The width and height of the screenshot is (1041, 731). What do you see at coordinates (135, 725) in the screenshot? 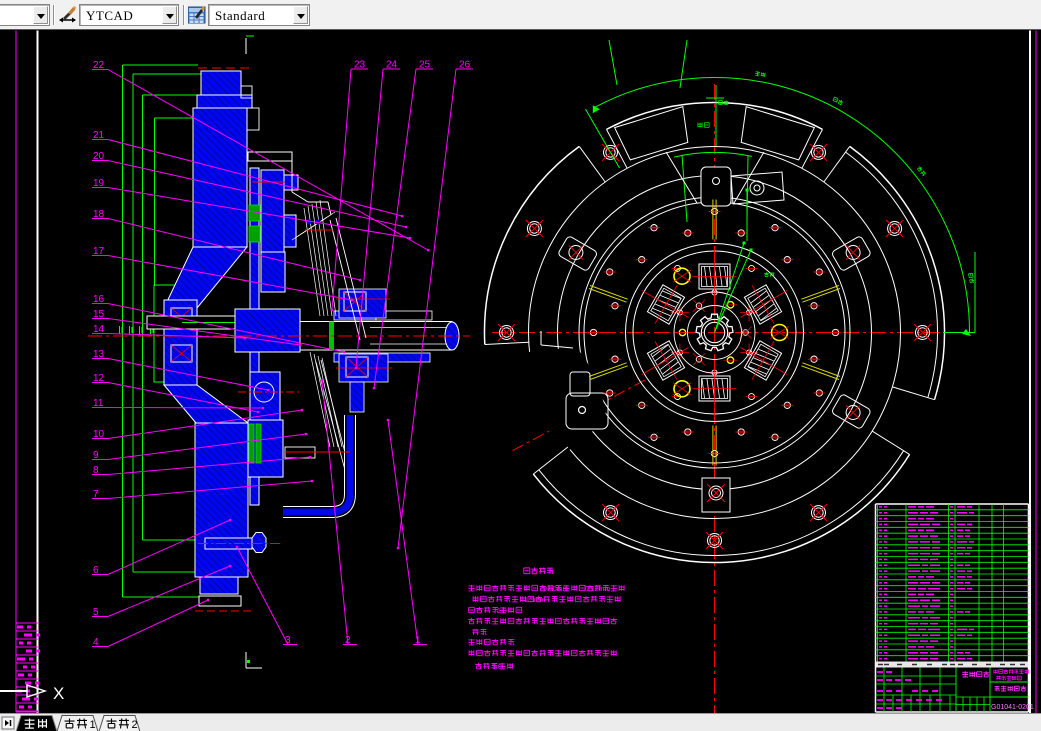
I see `svg-text: 2` at bounding box center [135, 725].